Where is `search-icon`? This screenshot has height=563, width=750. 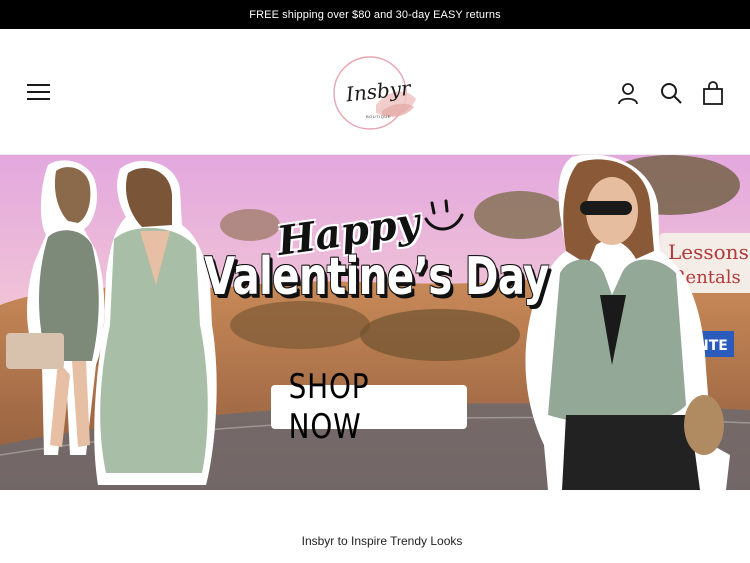
search-icon is located at coordinates (671, 93).